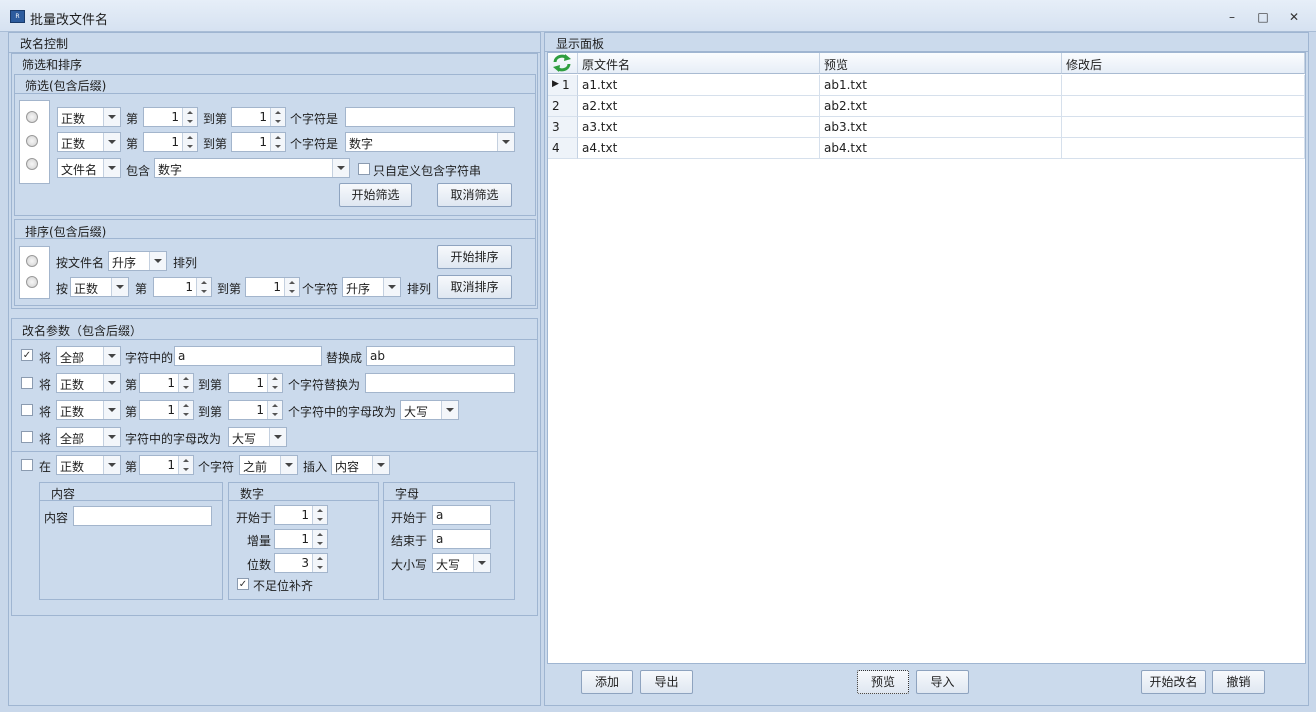  Describe the element at coordinates (699, 127) in the screenshot. I see `table-cell: a3.txt` at that location.